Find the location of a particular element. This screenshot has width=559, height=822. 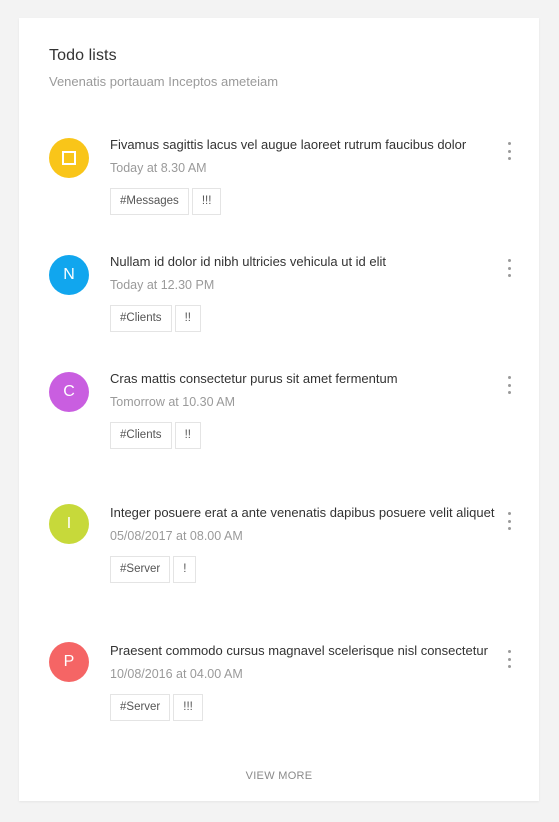

todo-time: Today at 8.30 AM is located at coordinates (158, 168).